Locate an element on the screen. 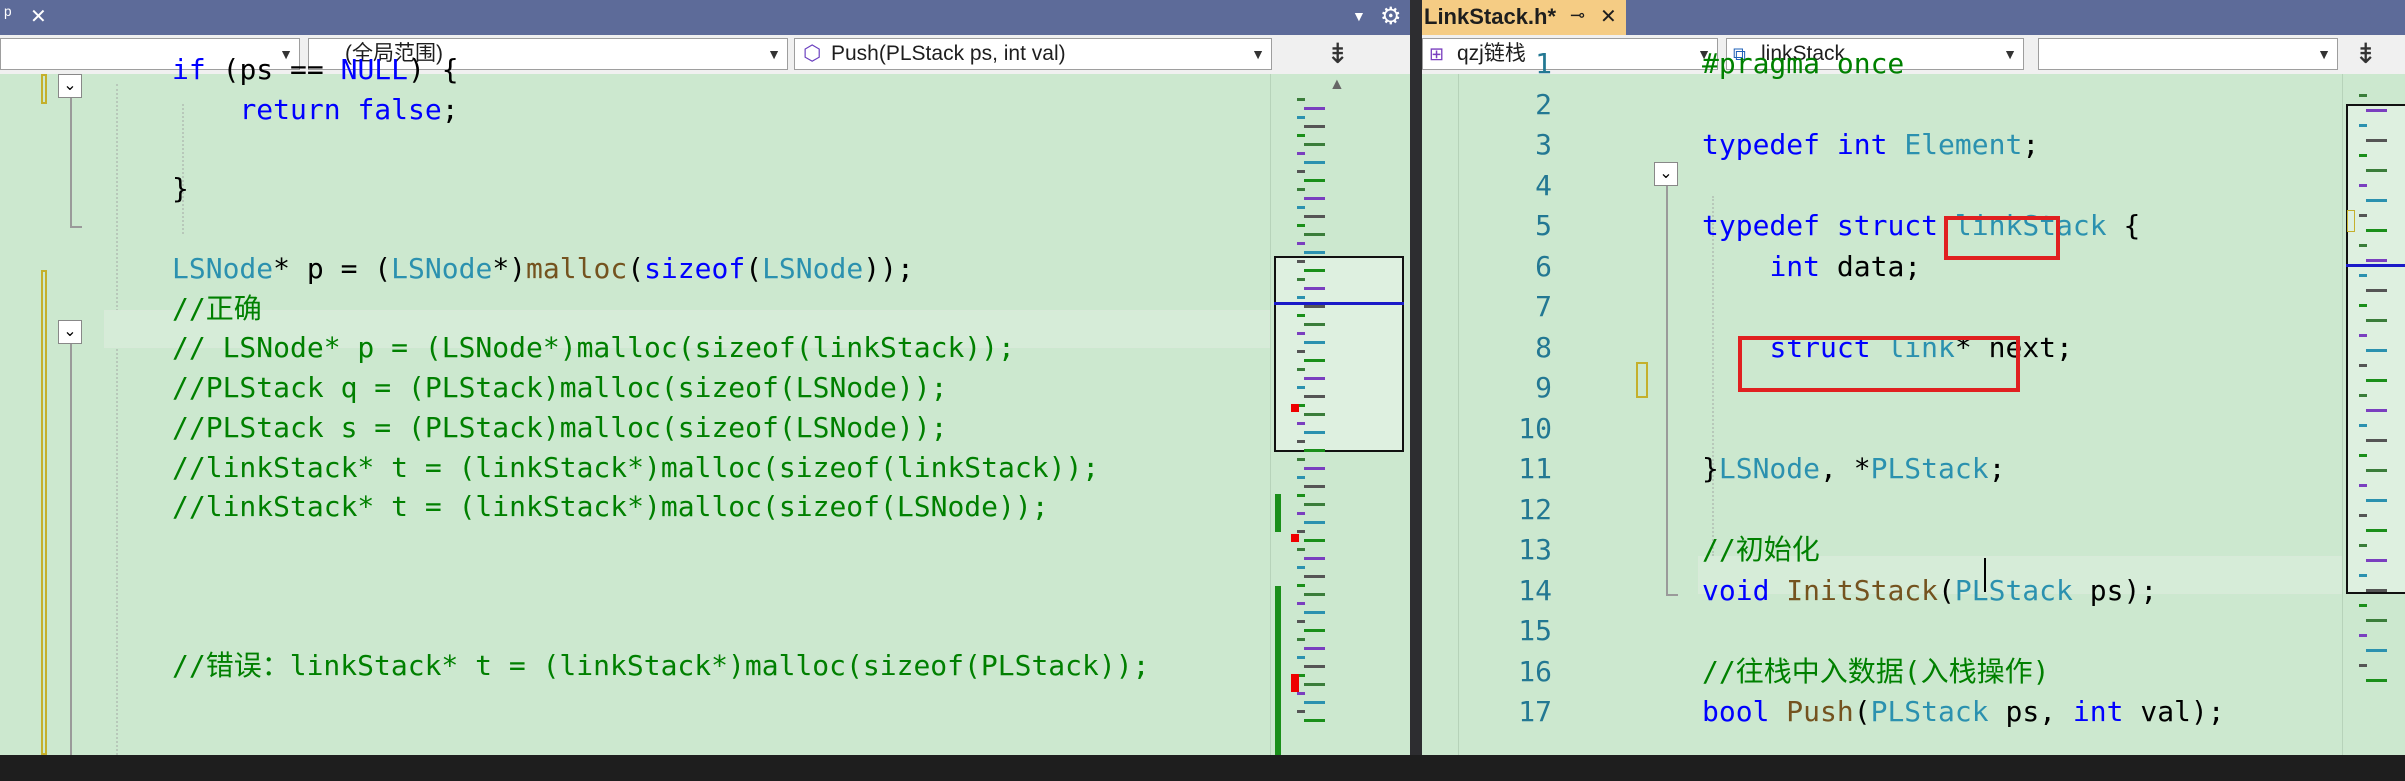 The width and height of the screenshot is (2405, 781). scroll-up-icon: ▲ is located at coordinates (1337, 85).